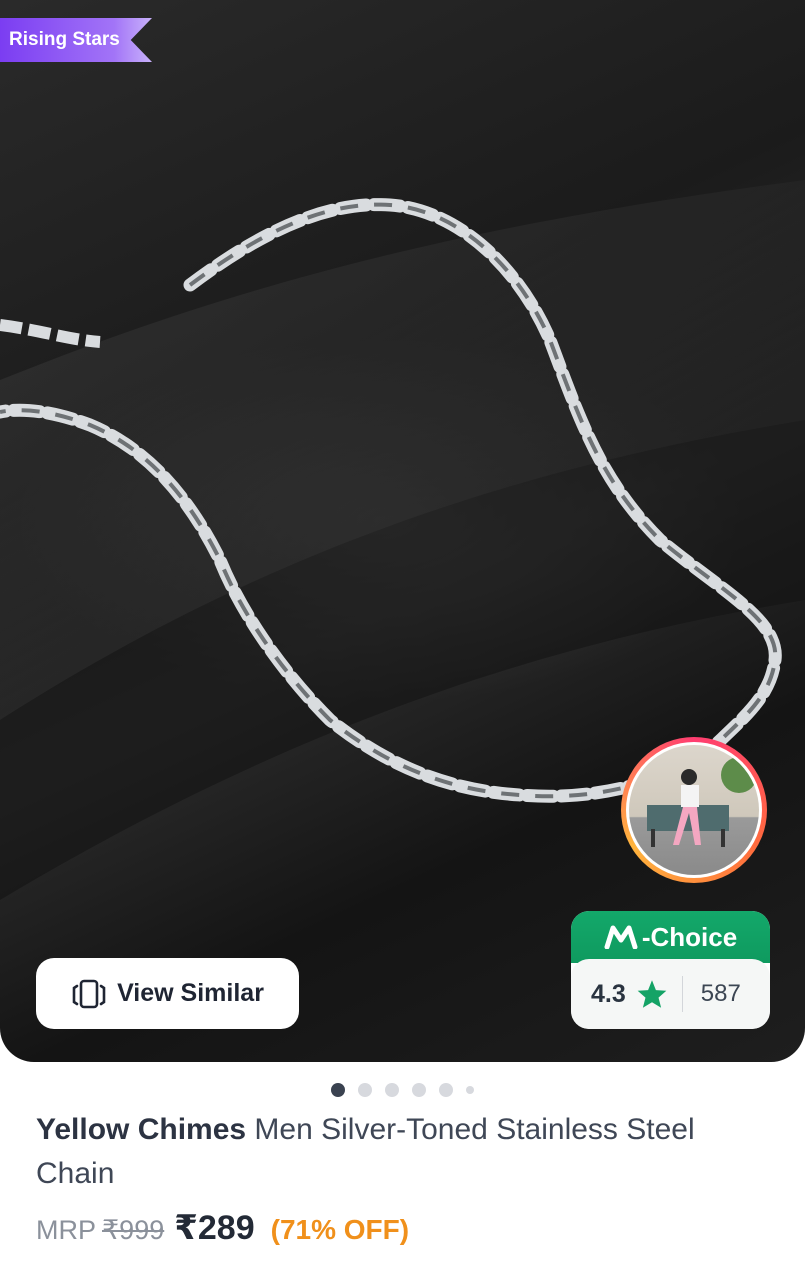  I want to click on view-similar-label: View Similar, so click(190, 993).